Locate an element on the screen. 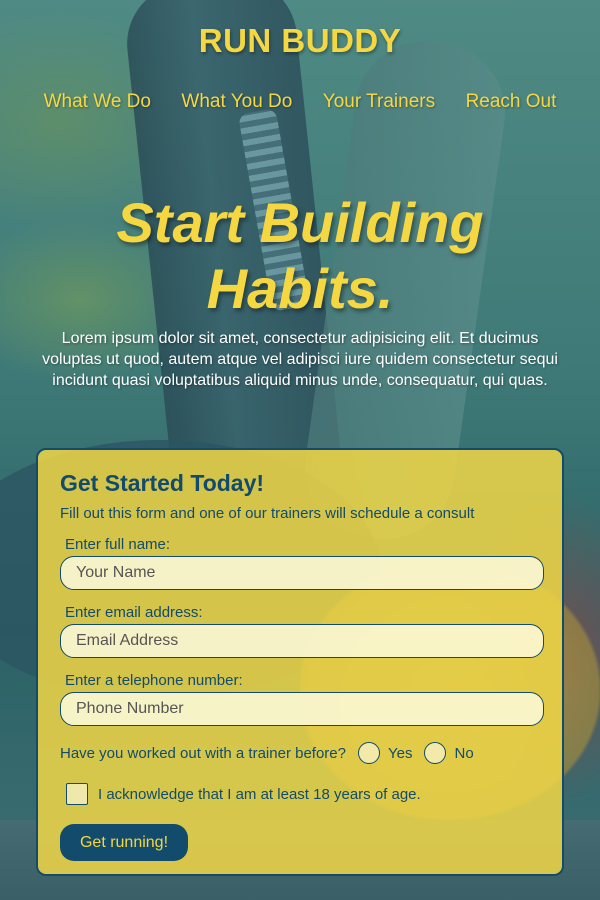 Image resolution: width=600 pixels, height=900 pixels. hero-title-line2: Habits. is located at coordinates (300, 288).